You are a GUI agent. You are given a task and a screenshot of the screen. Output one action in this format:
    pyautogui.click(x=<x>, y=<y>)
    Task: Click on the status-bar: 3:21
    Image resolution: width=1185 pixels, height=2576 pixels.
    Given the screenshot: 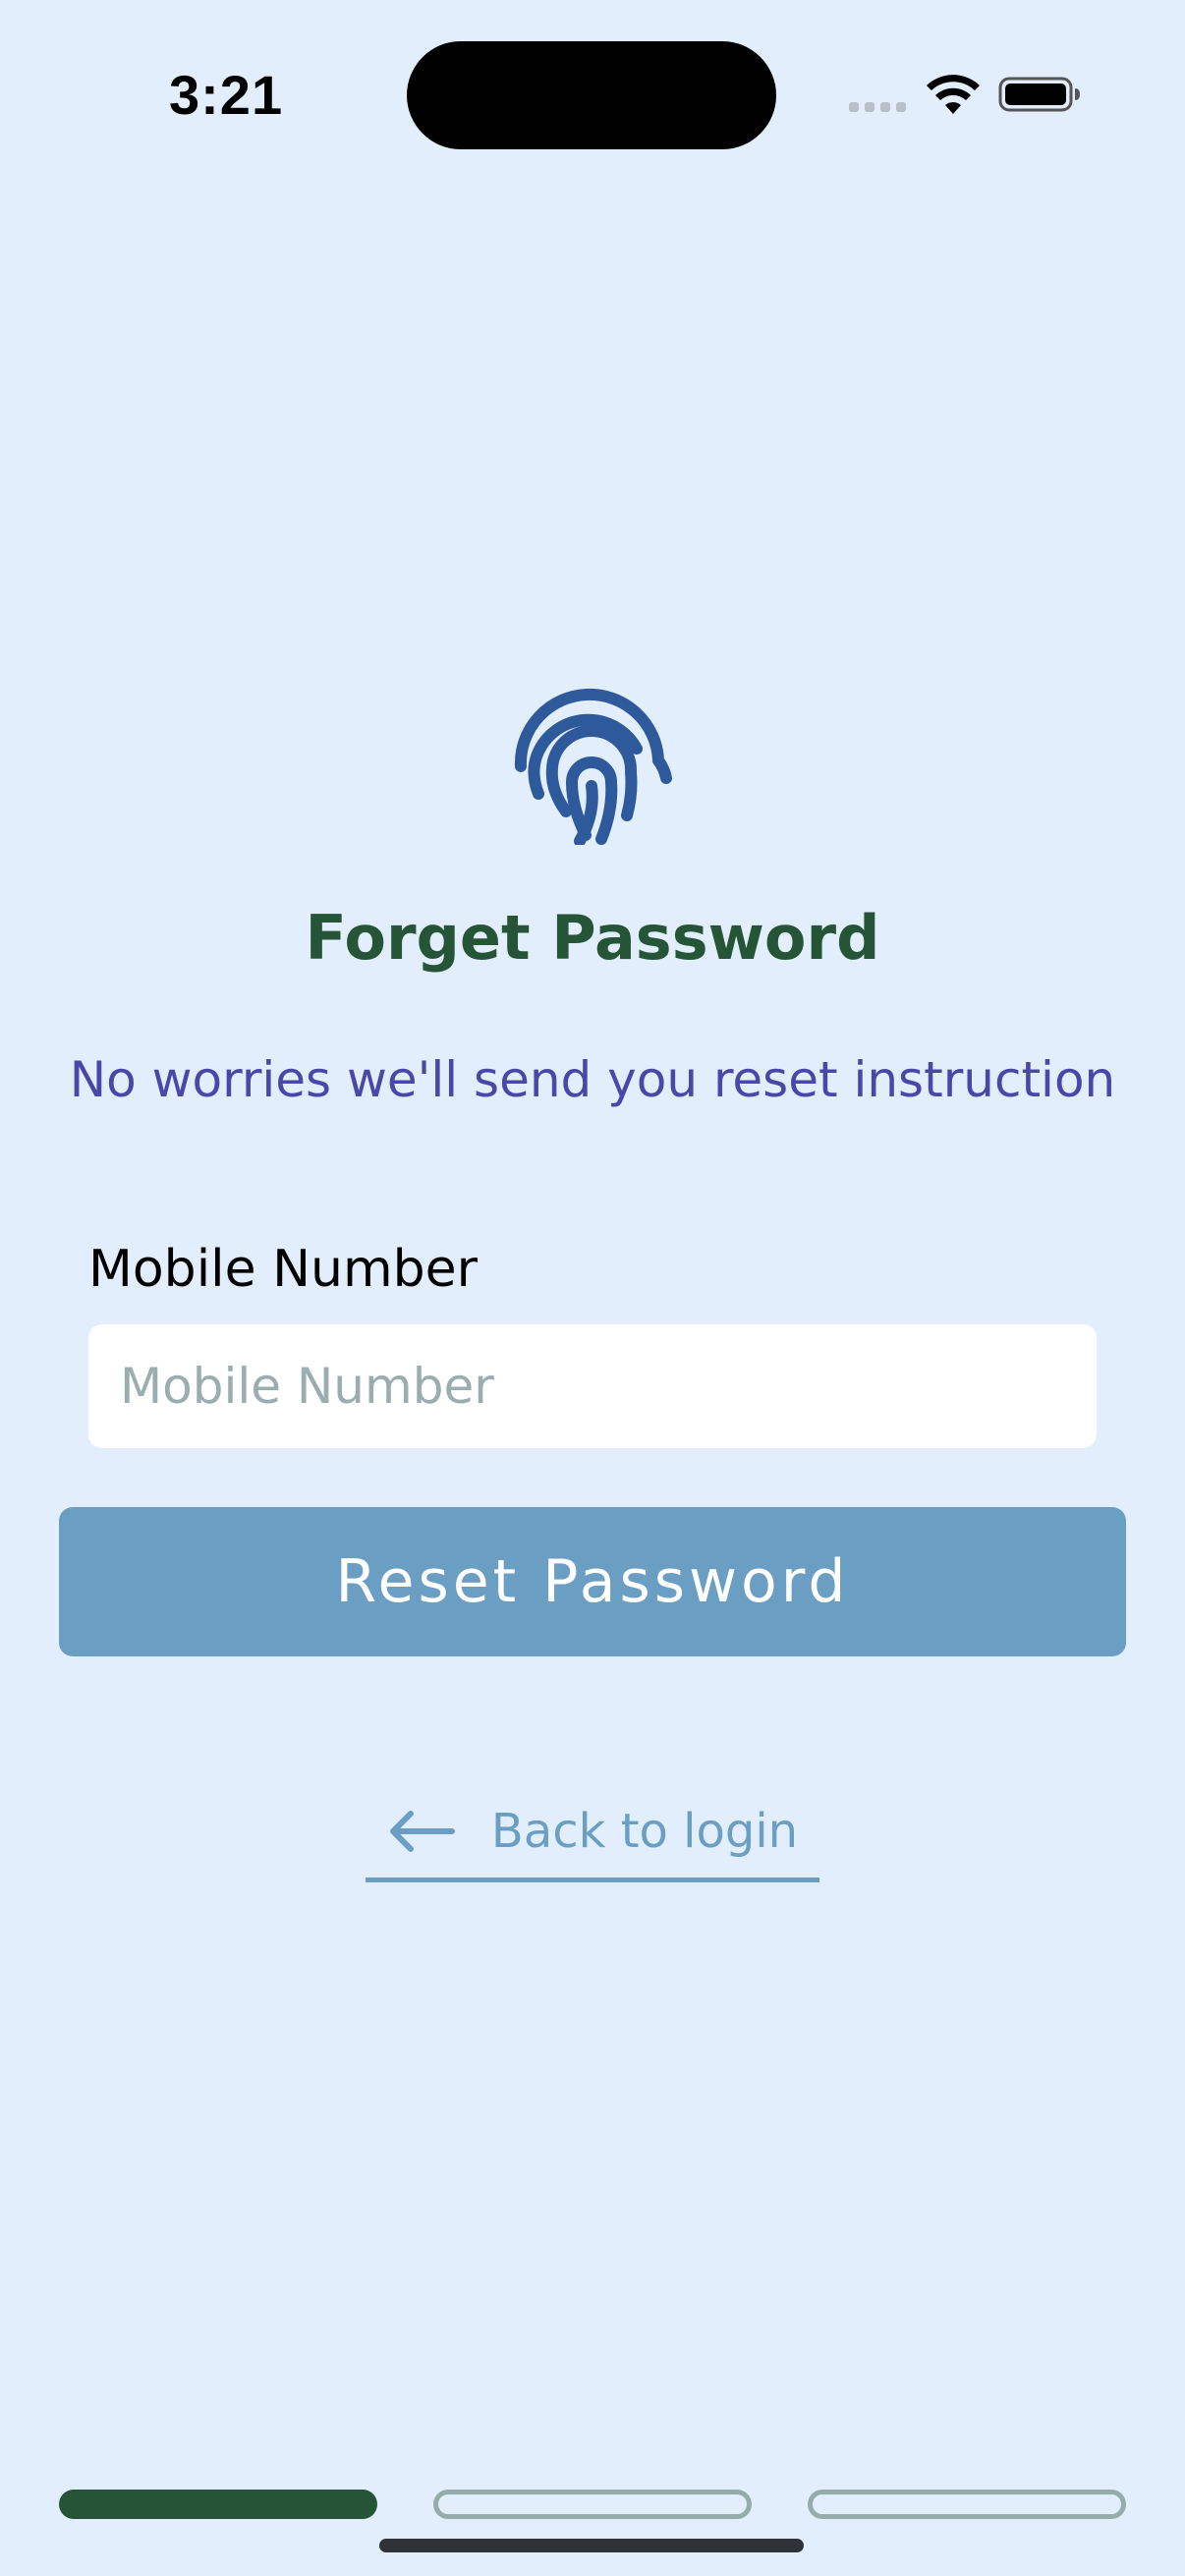 What is the action you would take?
    pyautogui.click(x=592, y=93)
    